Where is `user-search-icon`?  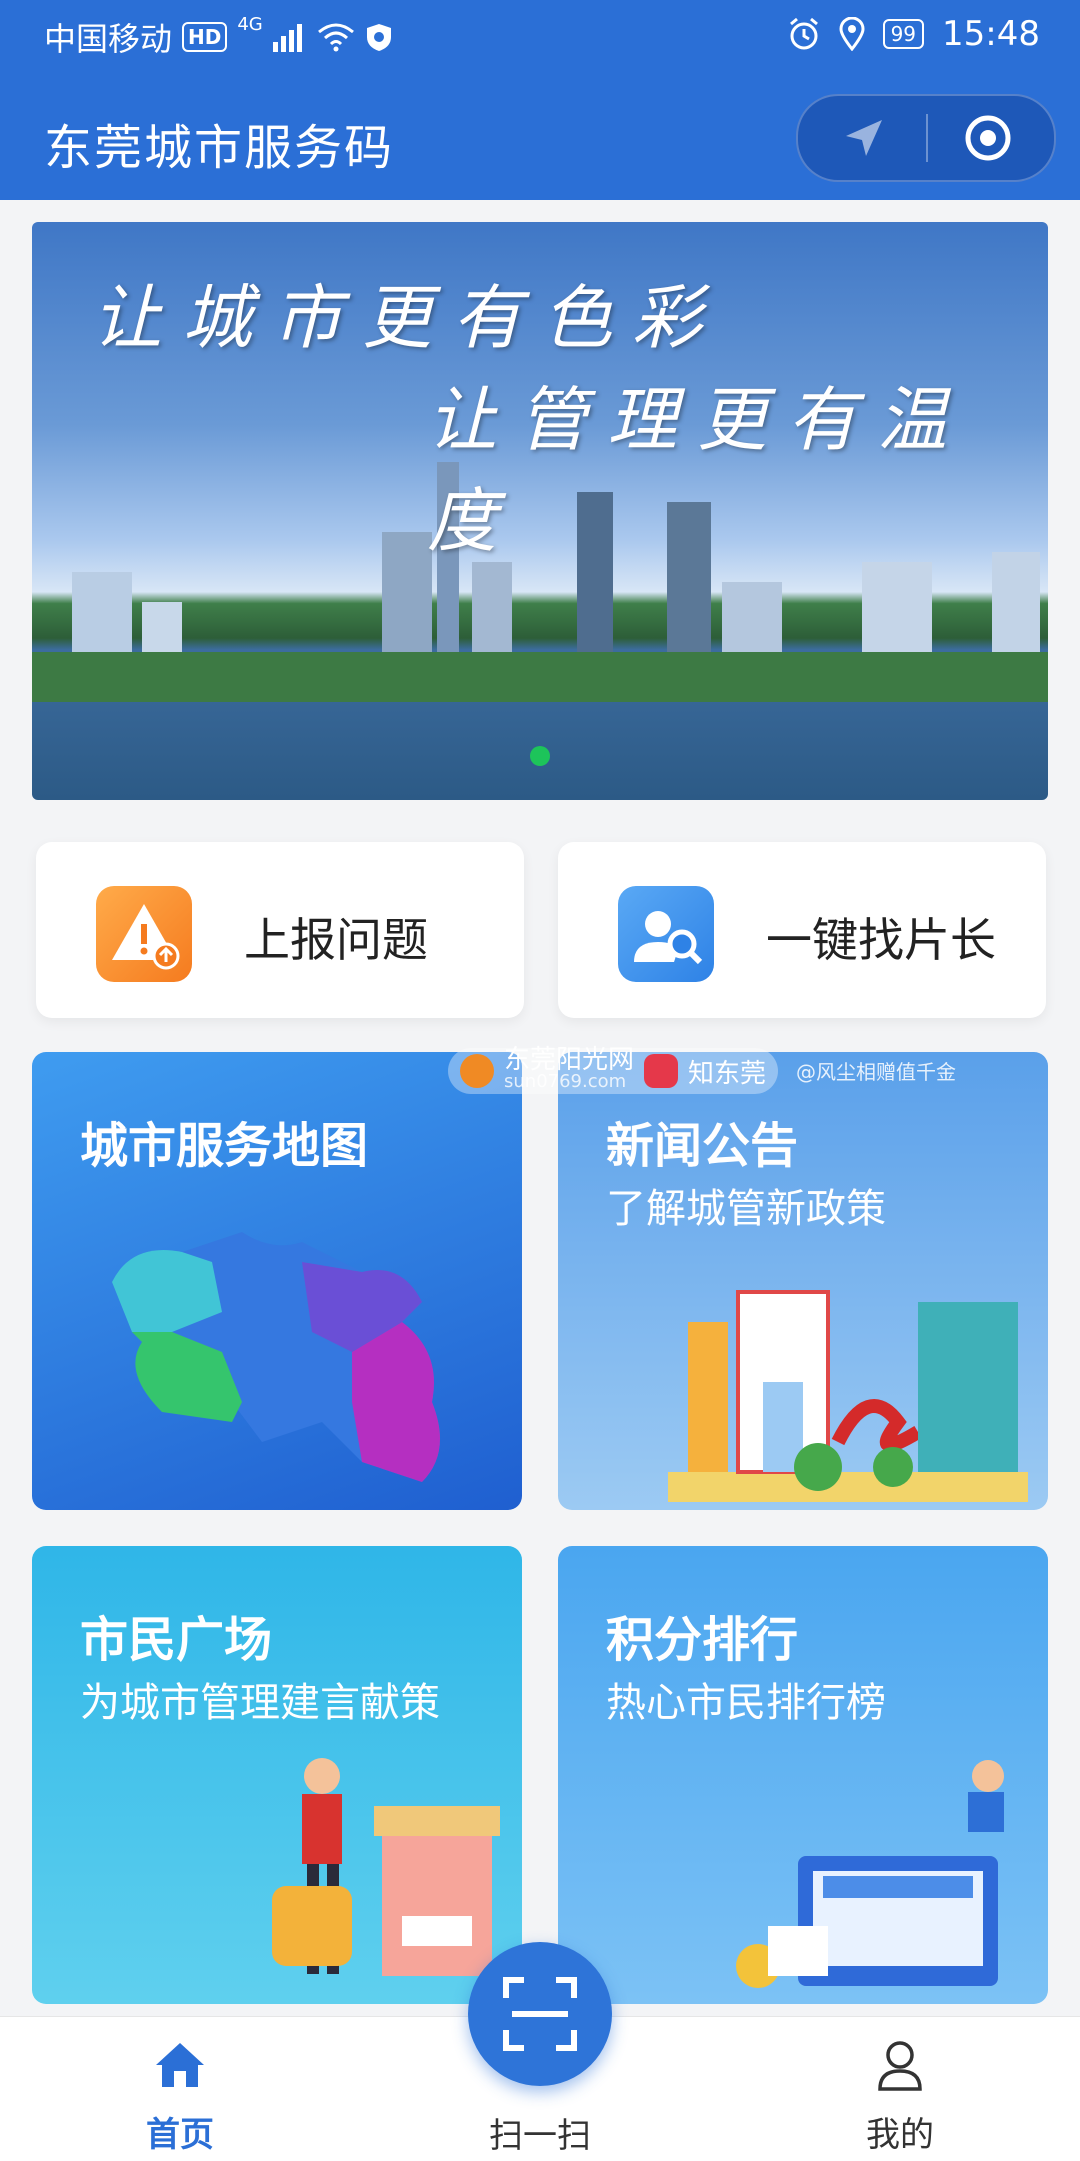
user-search-icon is located at coordinates (666, 934).